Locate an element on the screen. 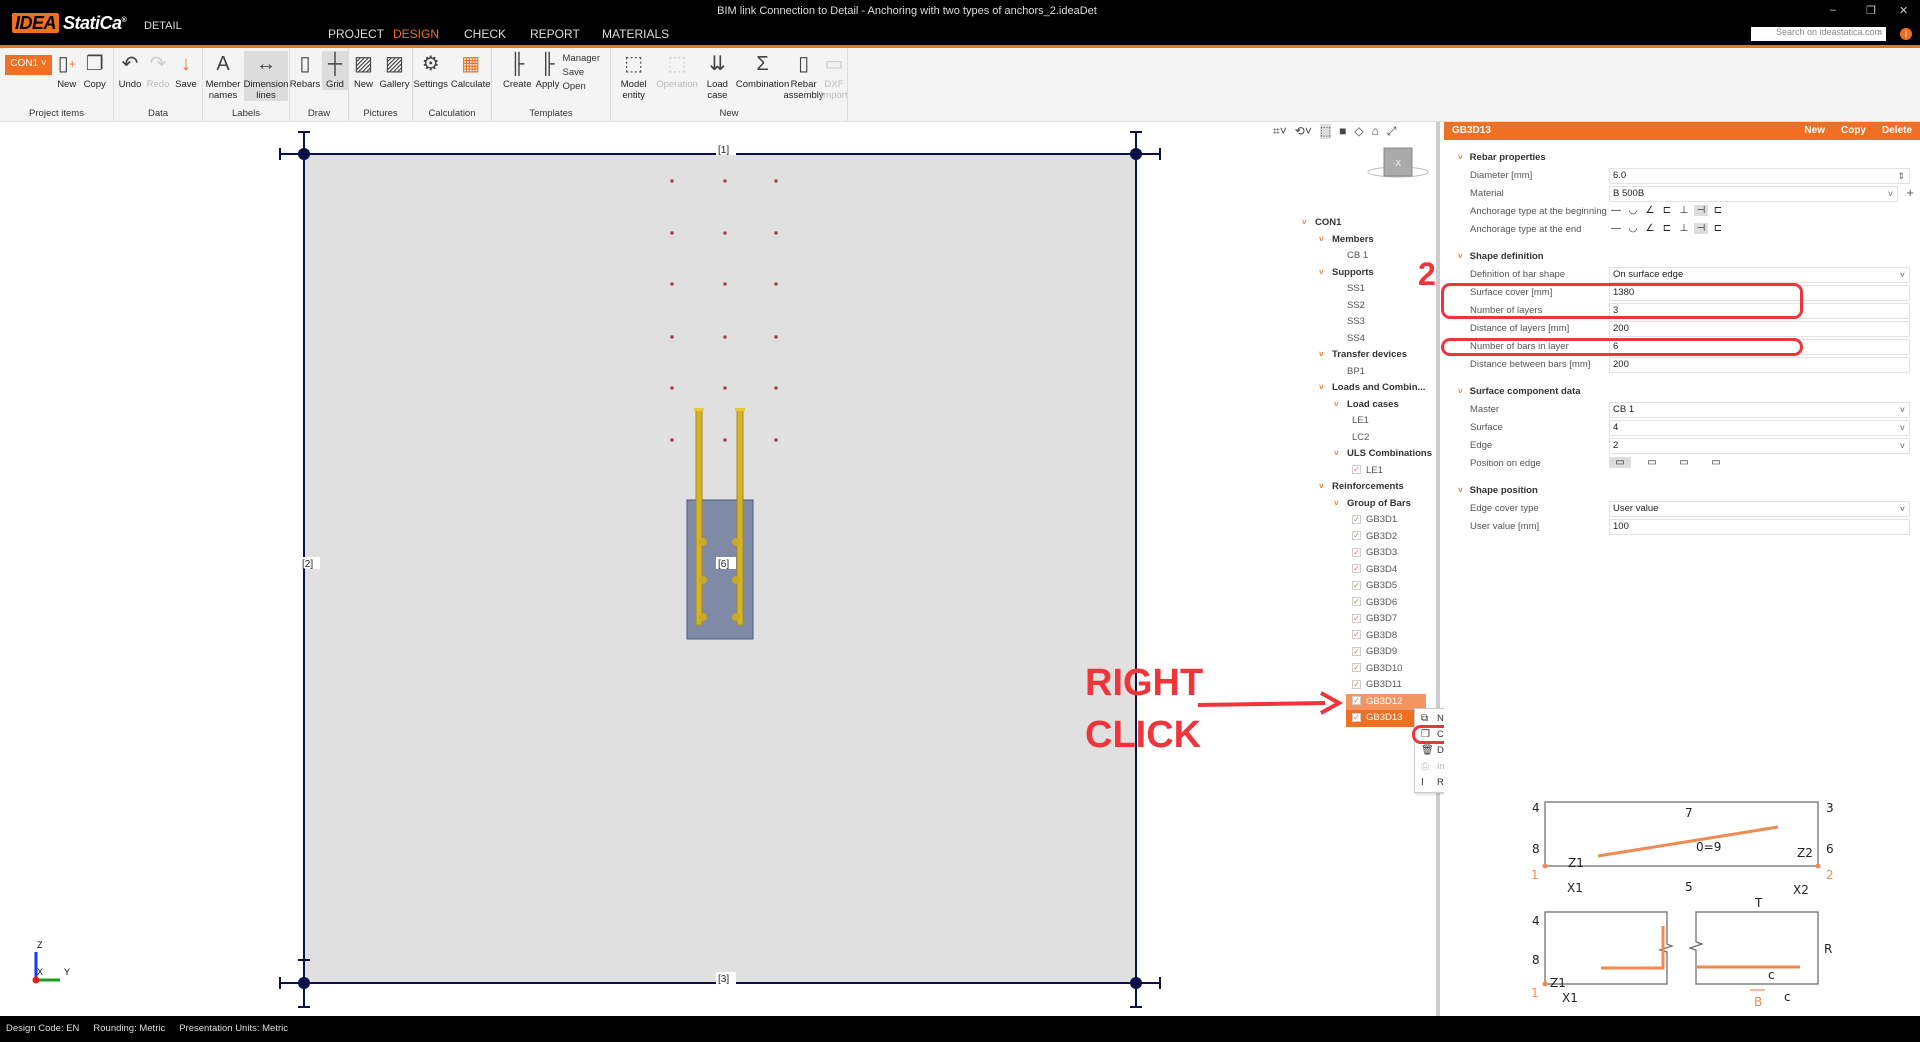 Image resolution: width=1920 pixels, height=1042 pixels. panel-delete-button: Delete is located at coordinates (1897, 131).